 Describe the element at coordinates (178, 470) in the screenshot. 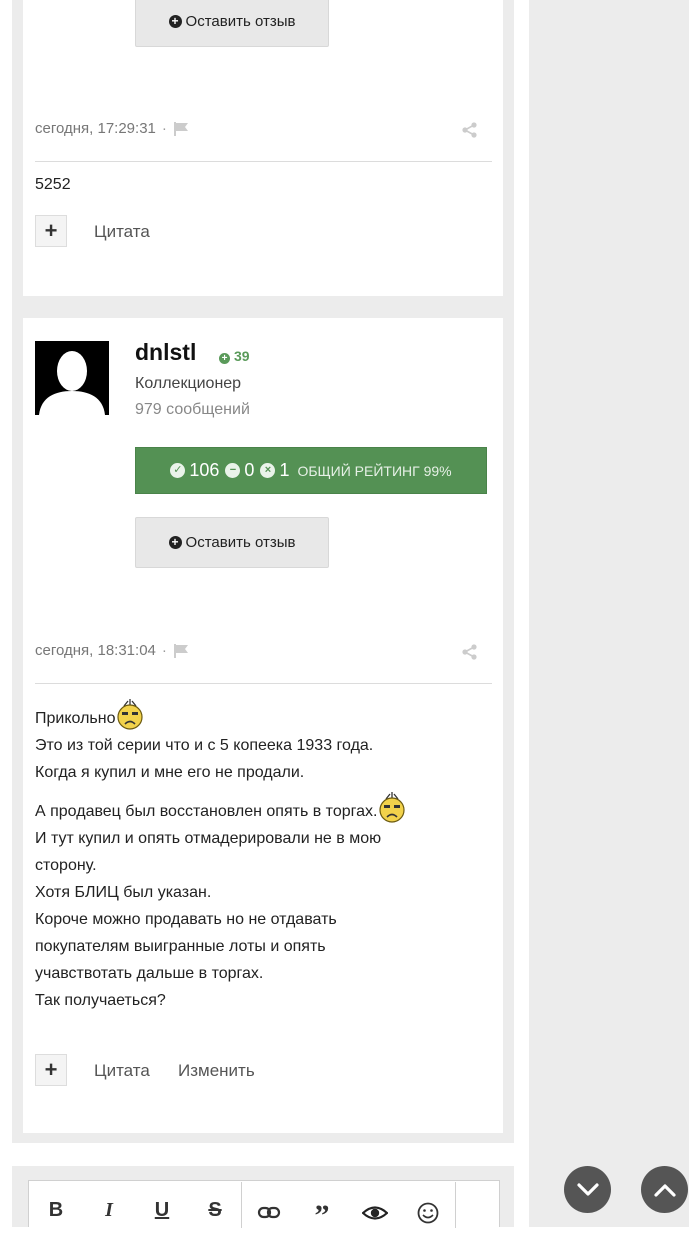

I see `check-circle-icon: ✓` at that location.